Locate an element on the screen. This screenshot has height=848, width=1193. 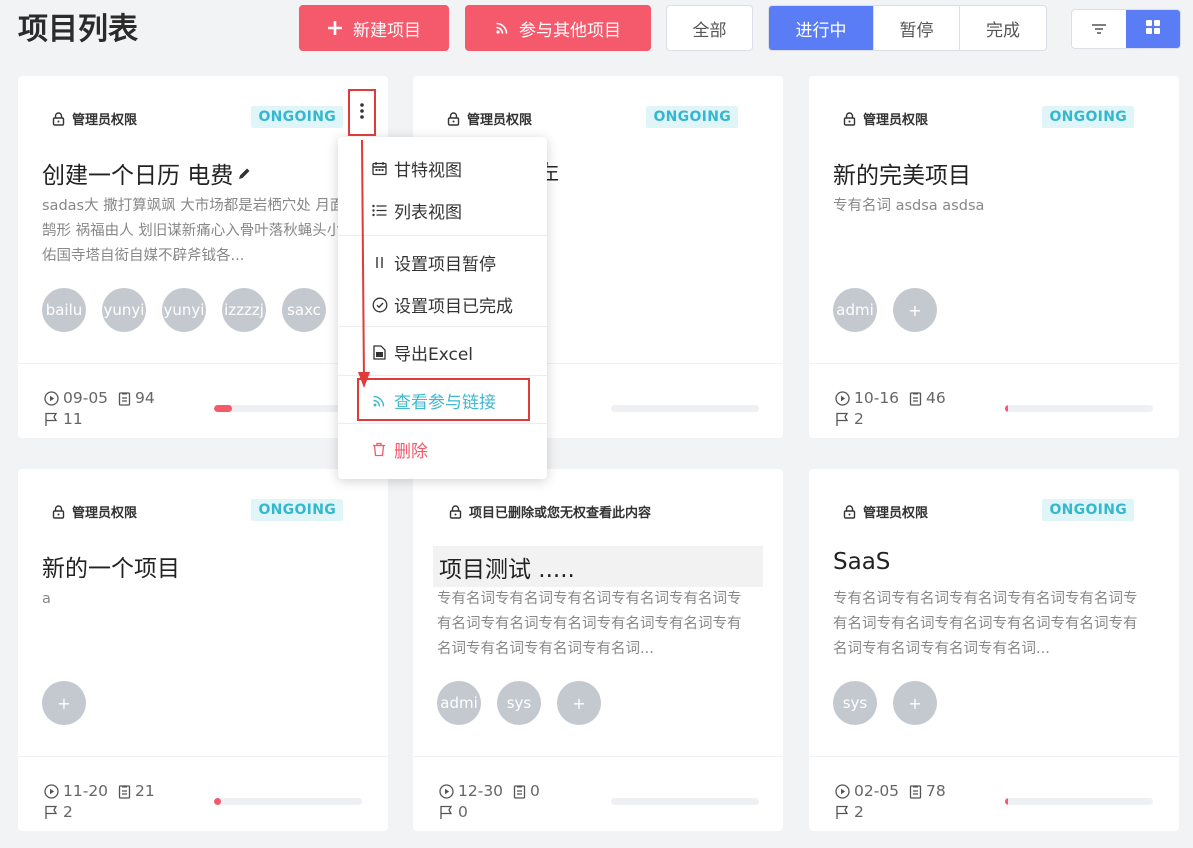
menu-item-complete: 设置项目已完成 is located at coordinates (442, 304).